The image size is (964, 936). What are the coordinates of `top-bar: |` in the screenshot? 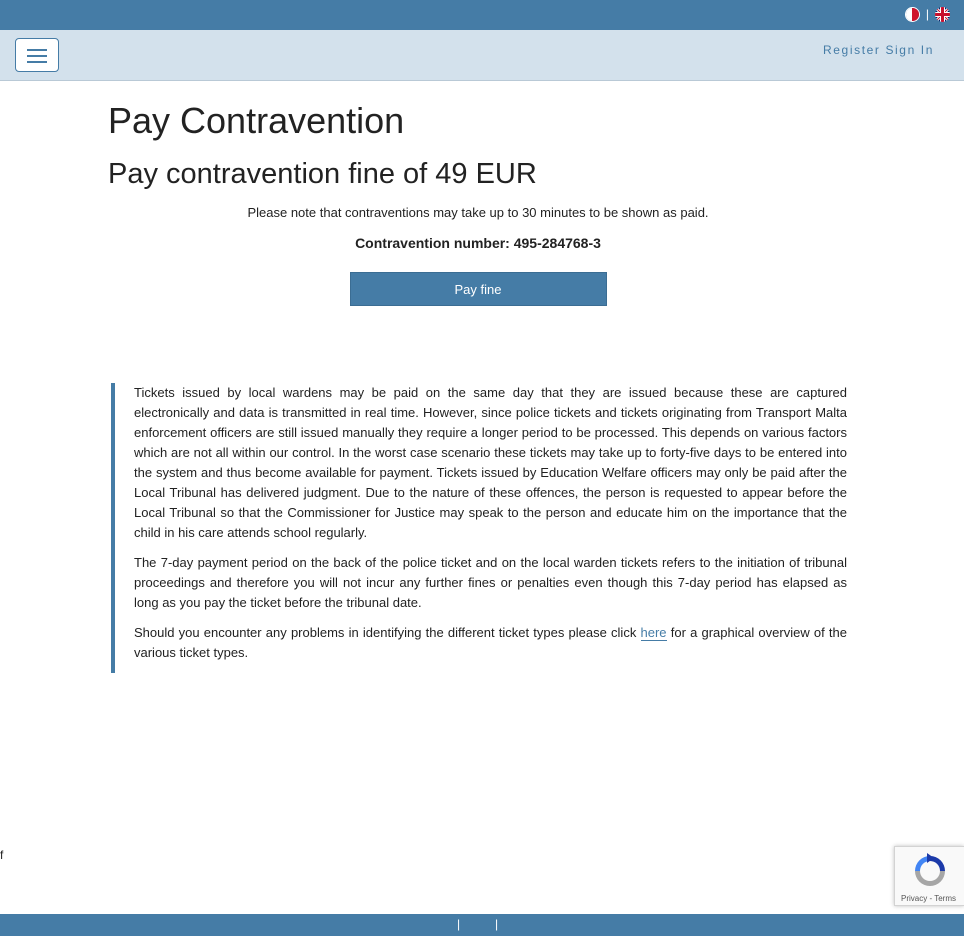 It's located at (482, 15).